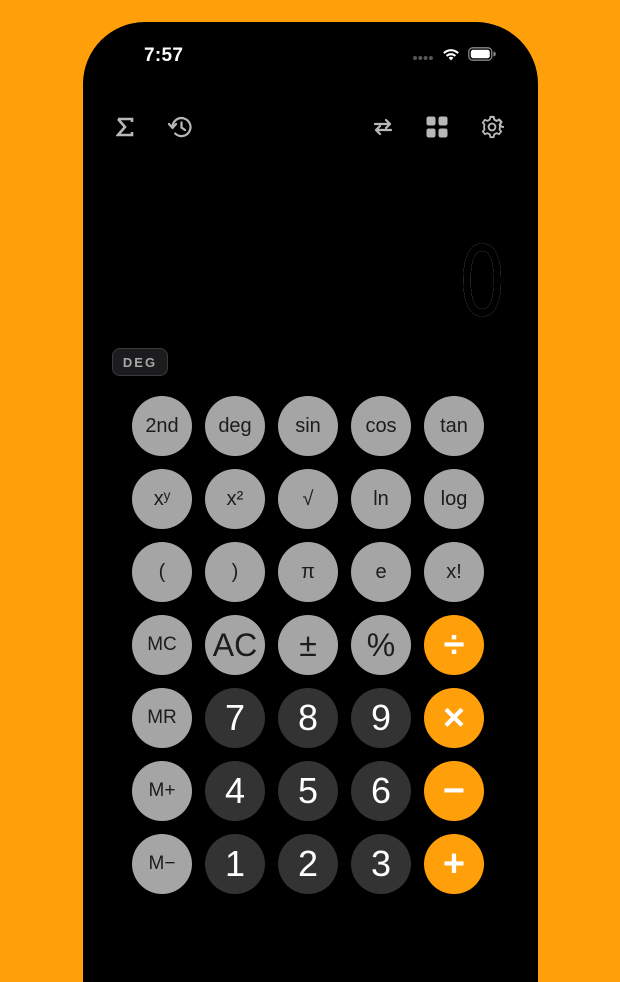 The image size is (620, 982). What do you see at coordinates (308, 426) in the screenshot?
I see `key-sin: sin` at bounding box center [308, 426].